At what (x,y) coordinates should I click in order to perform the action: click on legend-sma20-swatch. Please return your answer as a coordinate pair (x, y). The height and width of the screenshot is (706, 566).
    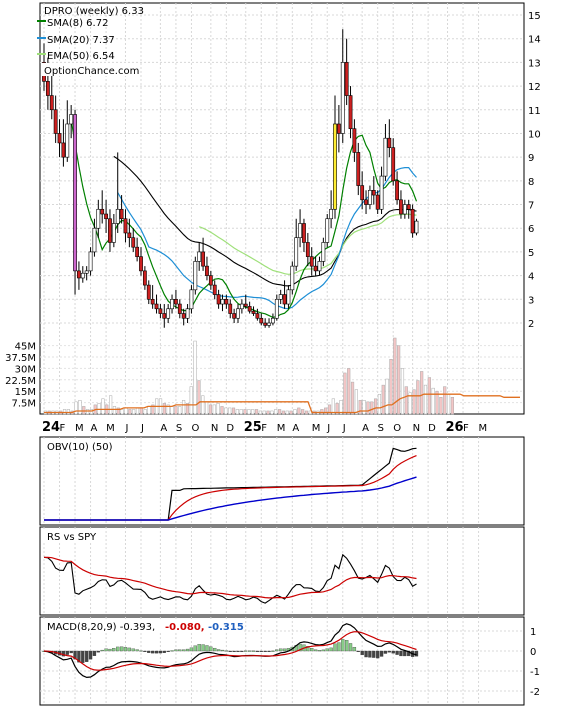
    Looking at the image, I should click on (41, 38).